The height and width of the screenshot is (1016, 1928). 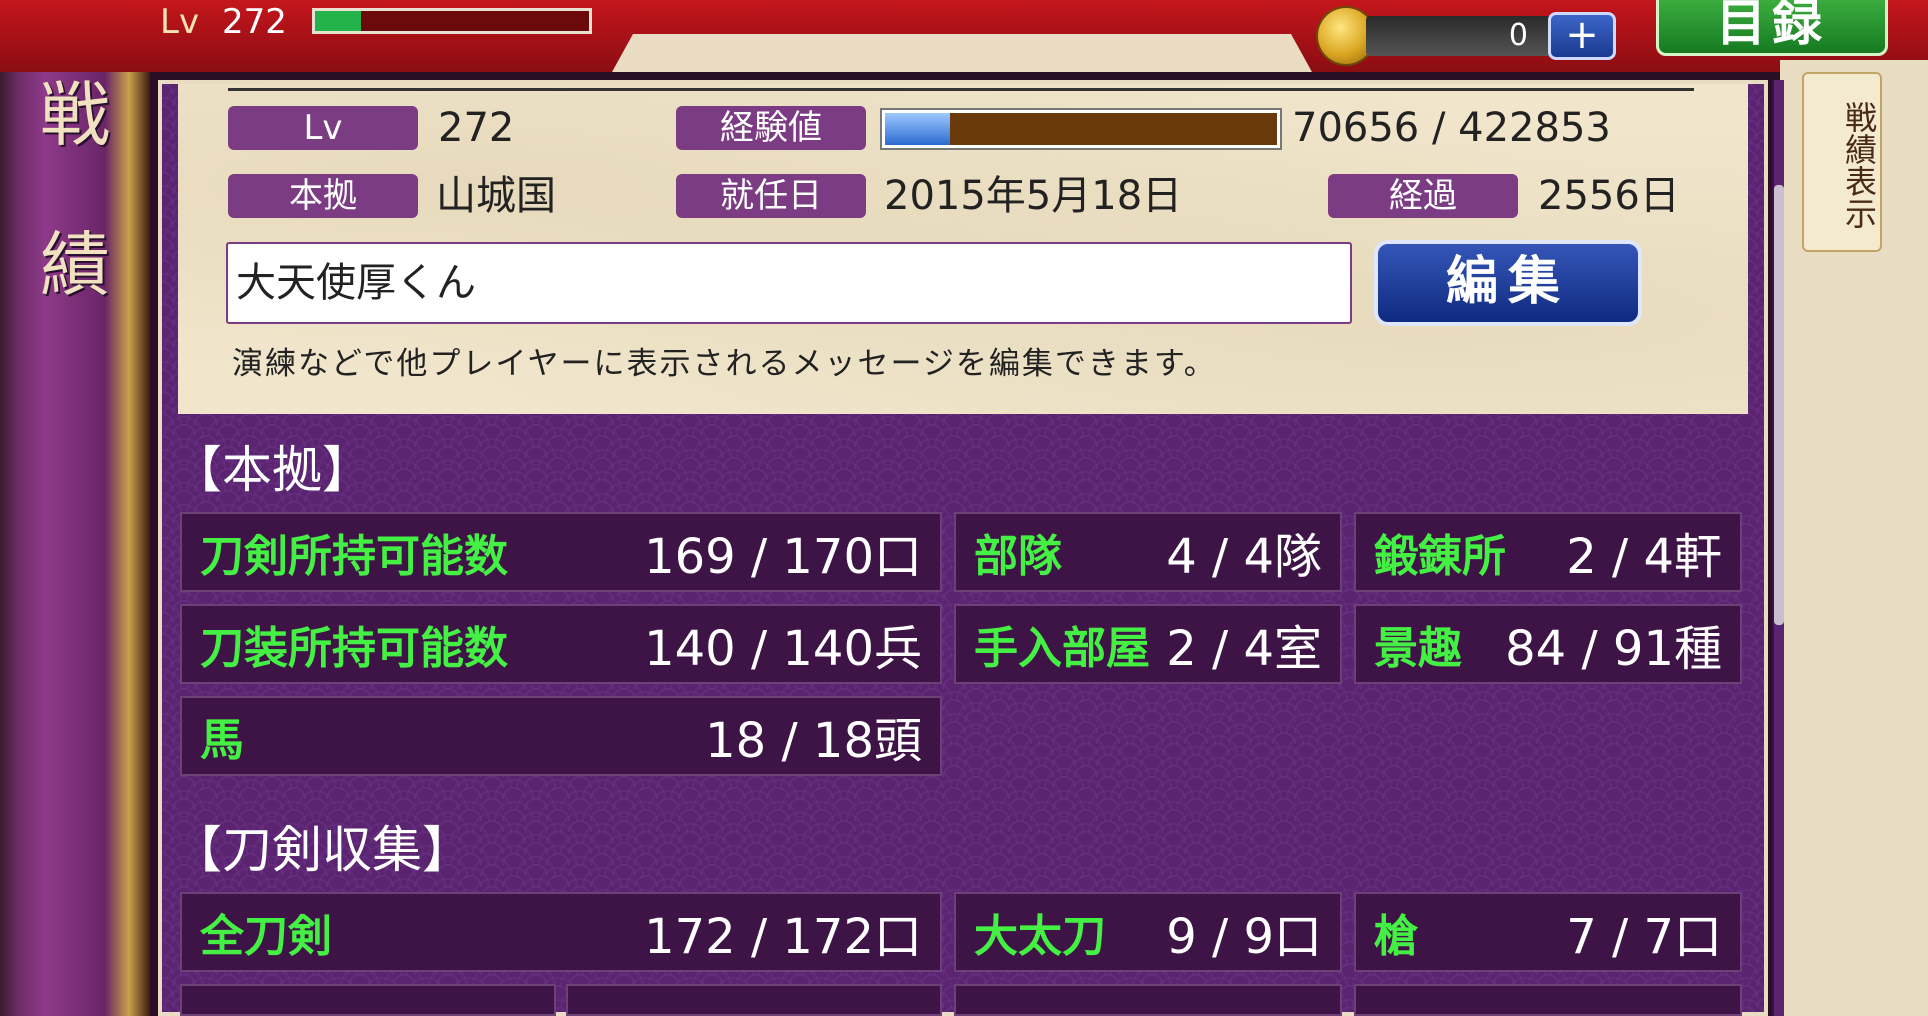 What do you see at coordinates (918, 129) in the screenshot?
I see `exp-bar-fill` at bounding box center [918, 129].